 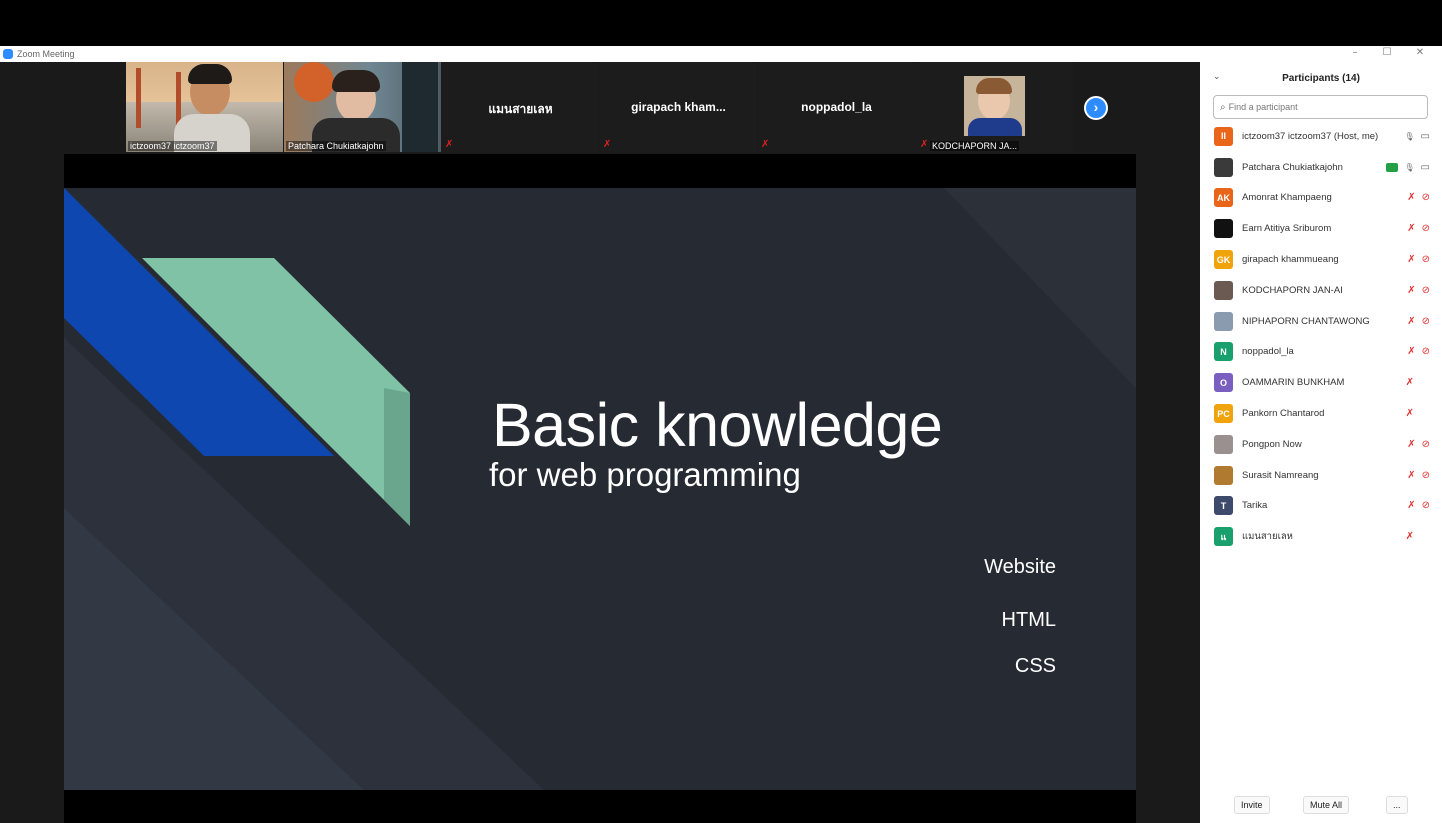 What do you see at coordinates (1096, 108) in the screenshot?
I see `next-page-button: ›` at bounding box center [1096, 108].